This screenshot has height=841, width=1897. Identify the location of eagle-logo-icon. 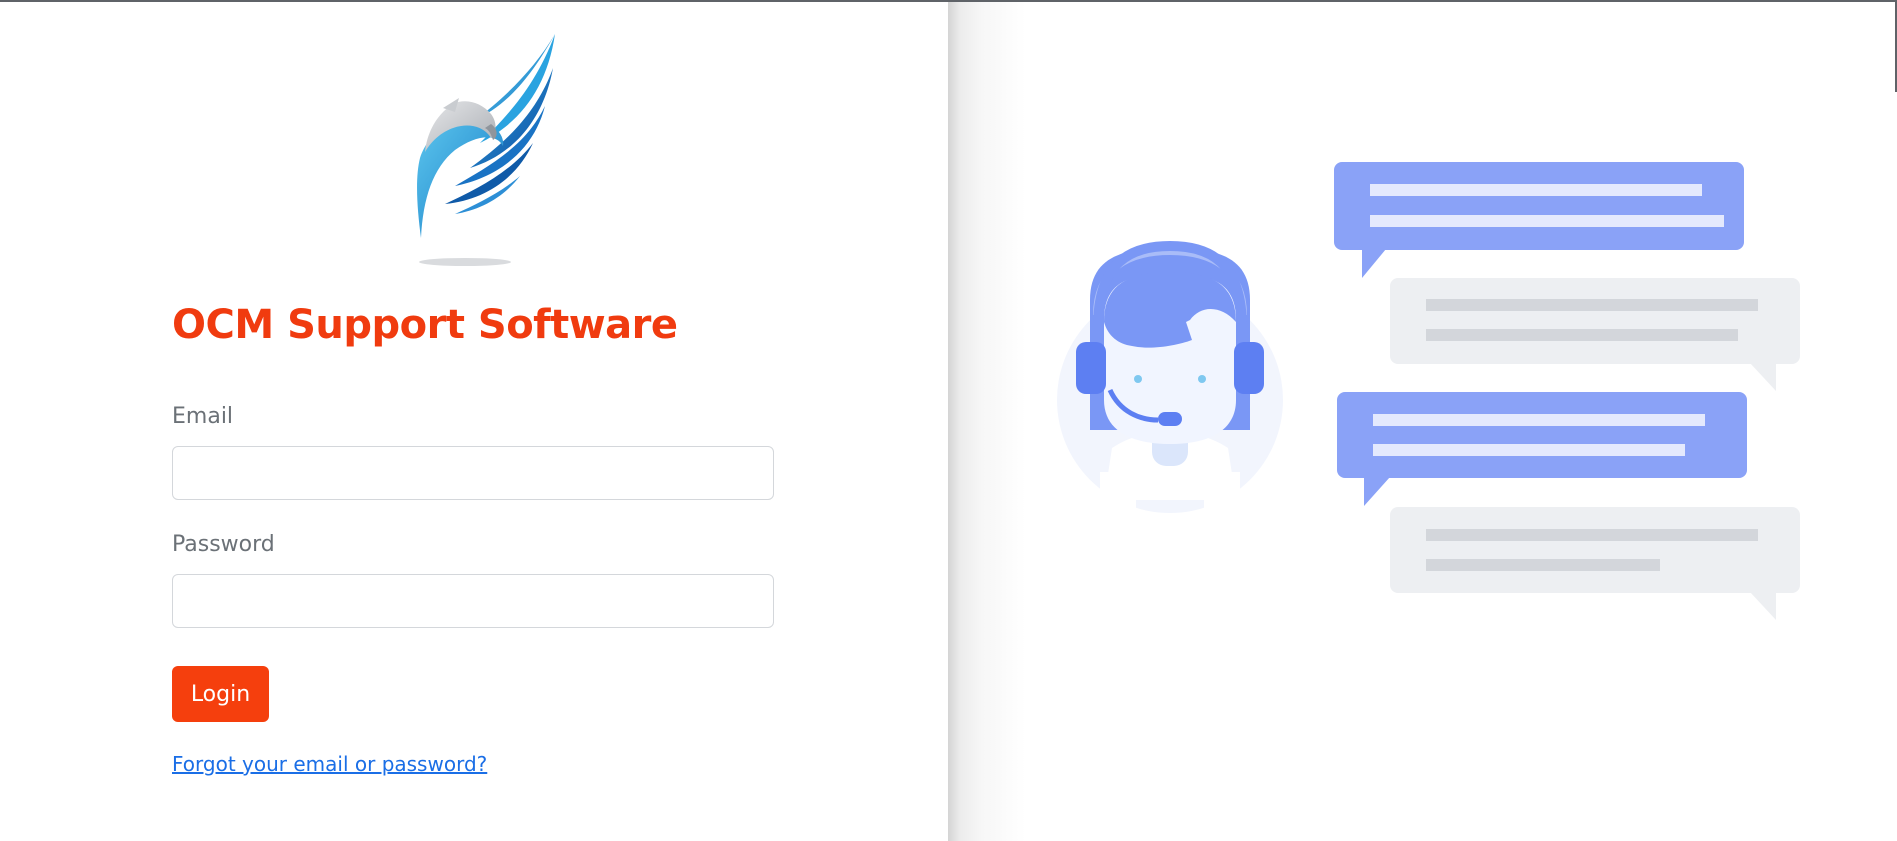
(486, 150).